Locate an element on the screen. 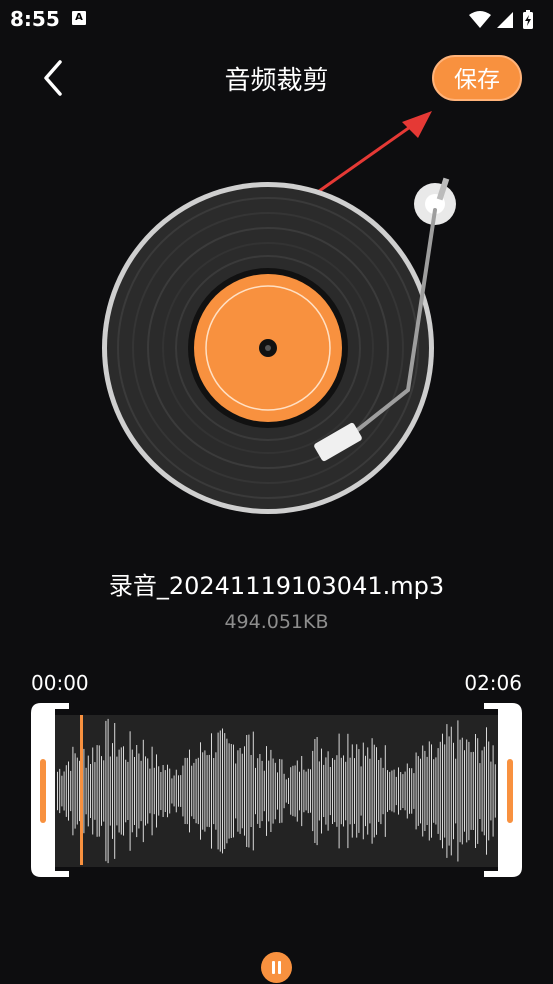 This screenshot has height=984, width=553. trim-end-time: 02:06 is located at coordinates (493, 683).